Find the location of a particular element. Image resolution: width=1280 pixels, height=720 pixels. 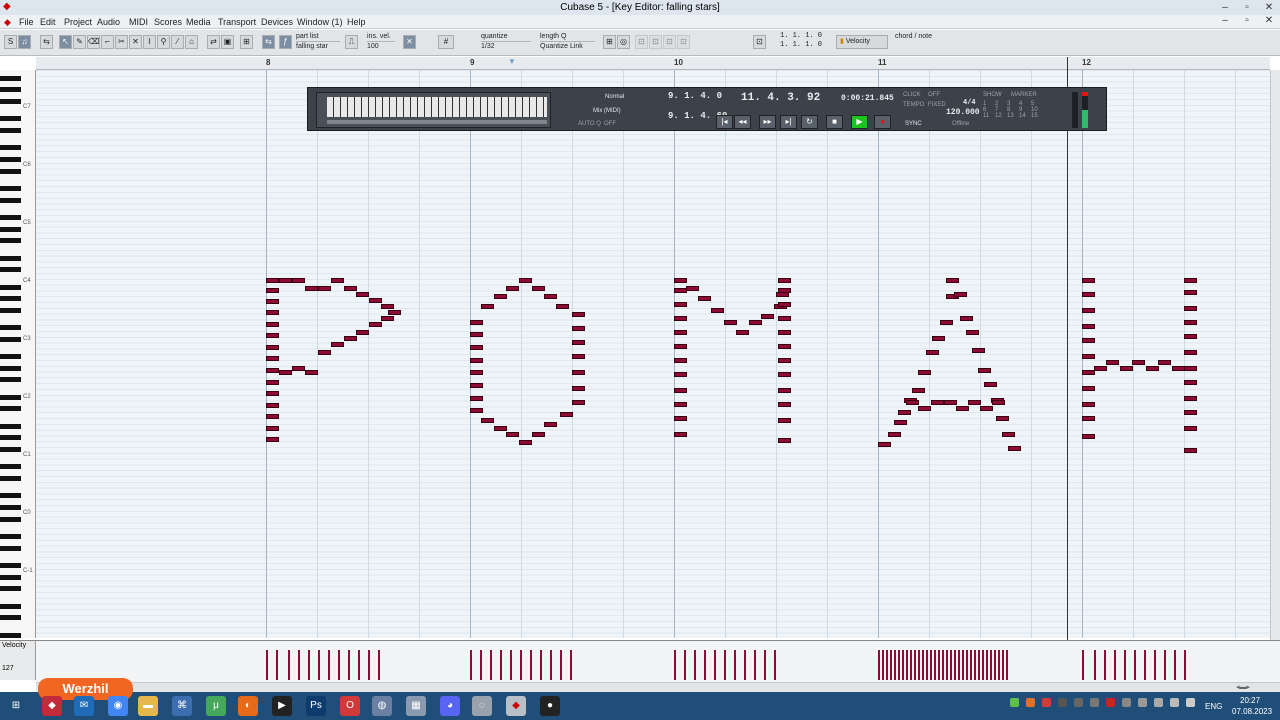

cycle-icon: ↻ is located at coordinates (809, 122).